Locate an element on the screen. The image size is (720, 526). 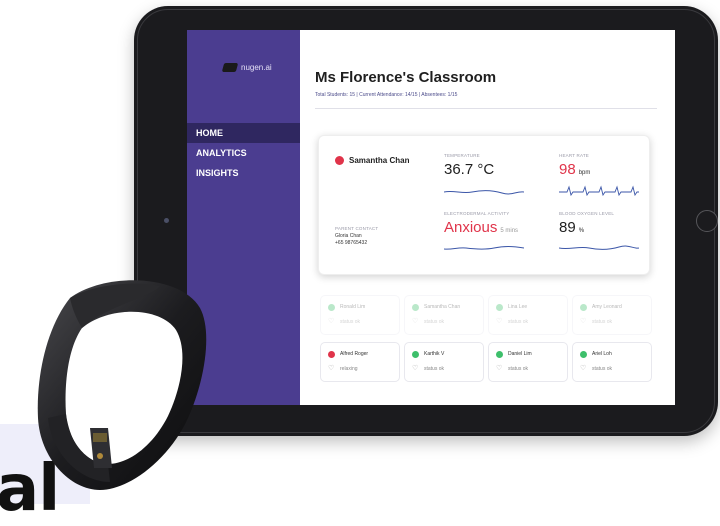
student-name: Alfred Roger is located at coordinates (354, 354).